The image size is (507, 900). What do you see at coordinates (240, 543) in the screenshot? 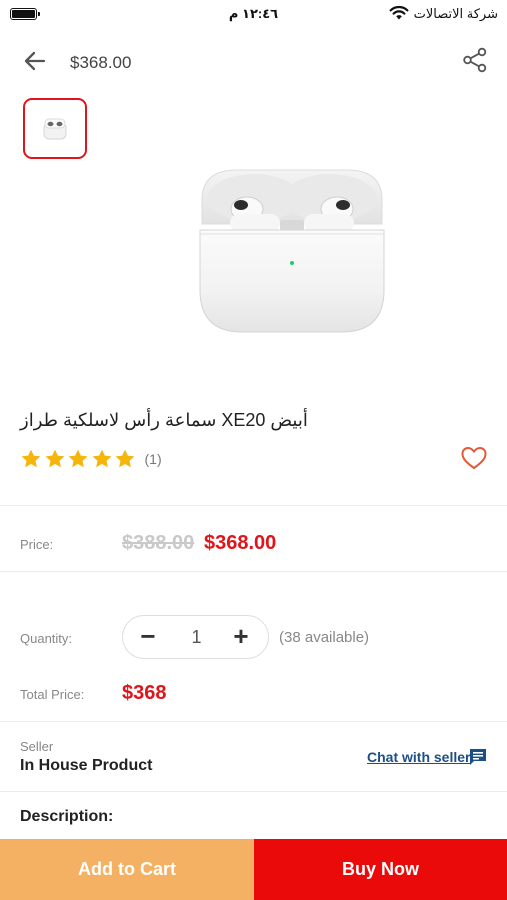
I see `sale-price: $368.00` at bounding box center [240, 543].